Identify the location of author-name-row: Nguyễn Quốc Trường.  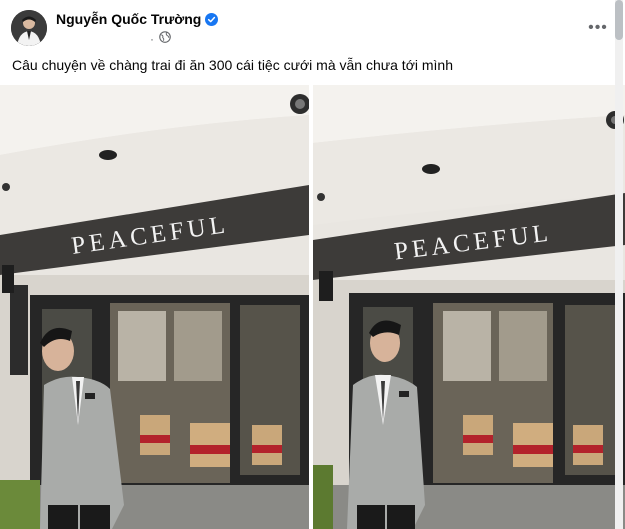
(137, 19).